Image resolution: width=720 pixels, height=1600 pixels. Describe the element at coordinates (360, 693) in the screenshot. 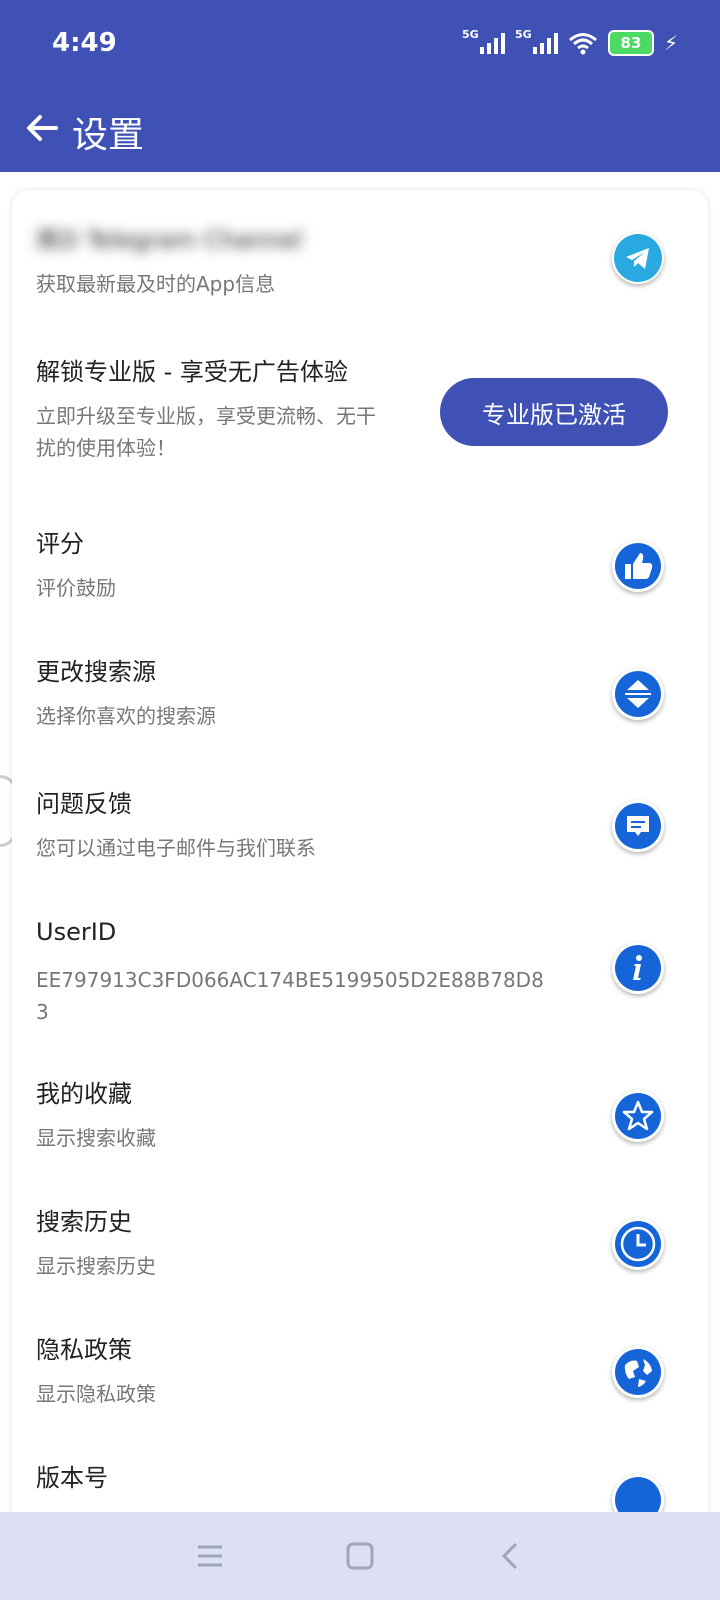

I see `setting-search-source: 更改搜索源 选择你喜欢的搜索源` at that location.